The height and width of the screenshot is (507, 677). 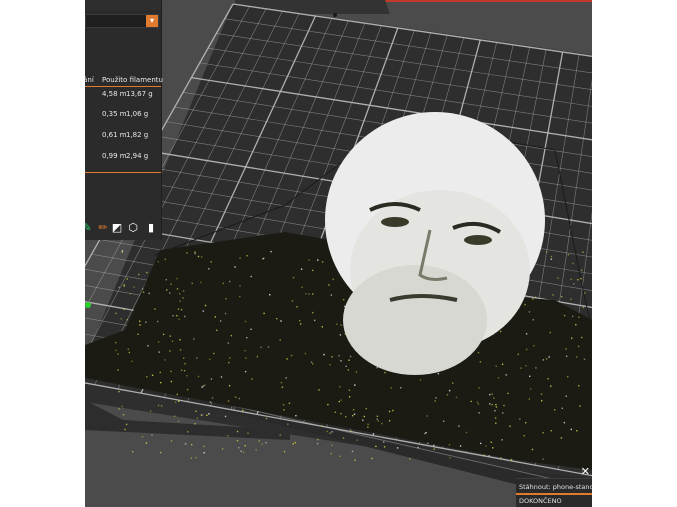 What do you see at coordinates (151, 228) in the screenshot?
I see `exit-icon: ▮` at bounding box center [151, 228].